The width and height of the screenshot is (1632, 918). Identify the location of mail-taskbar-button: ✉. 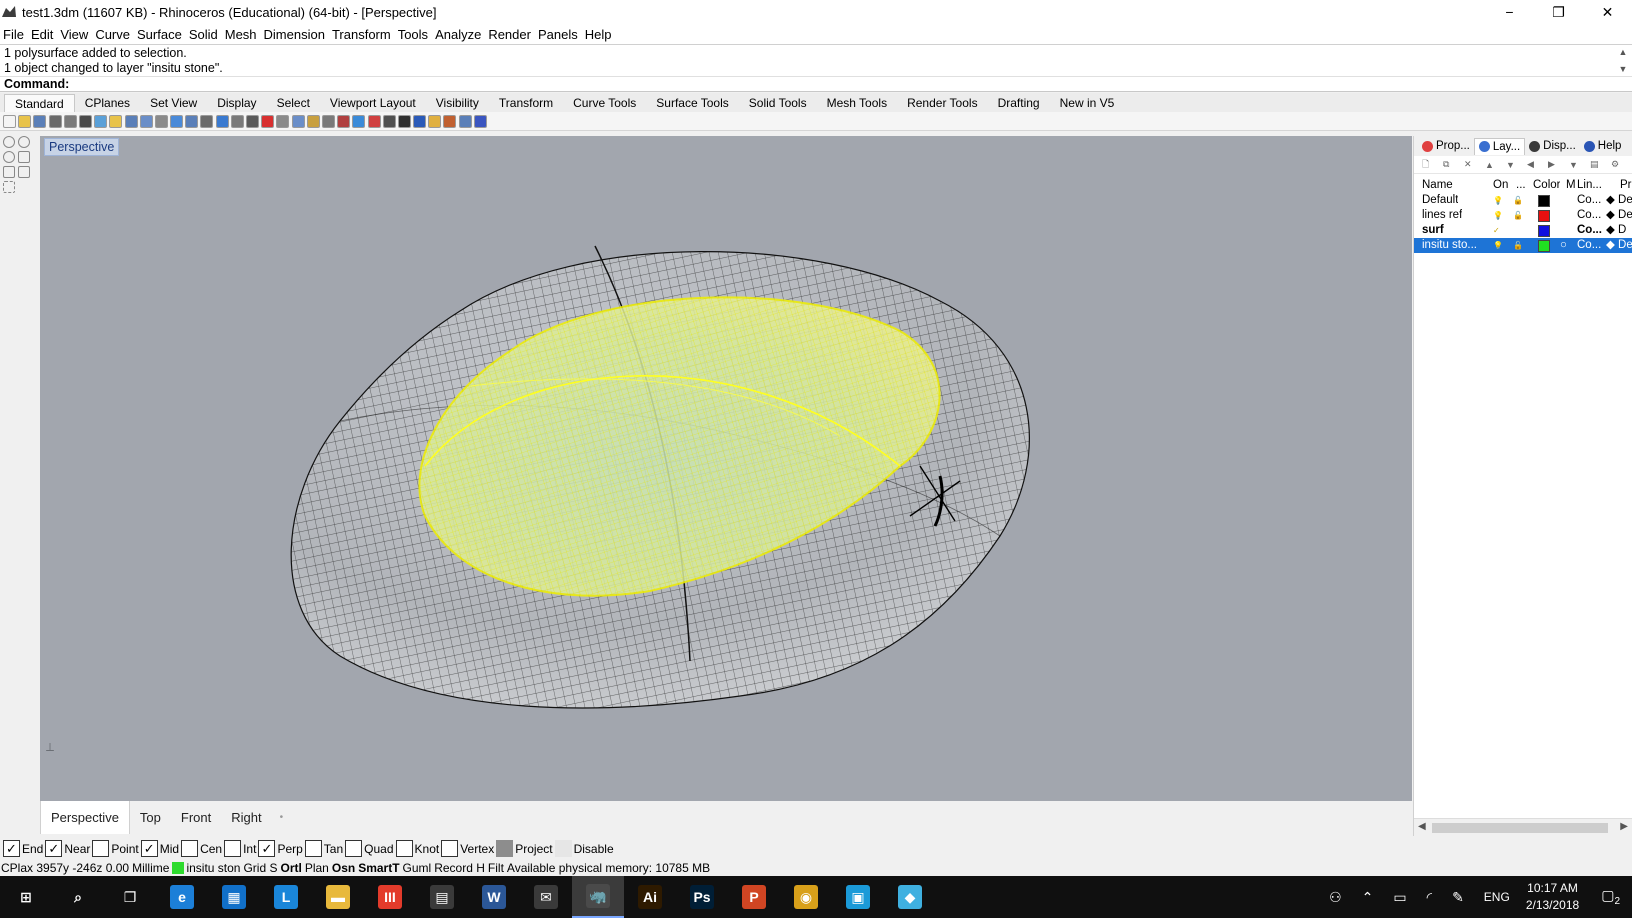
(546, 897).